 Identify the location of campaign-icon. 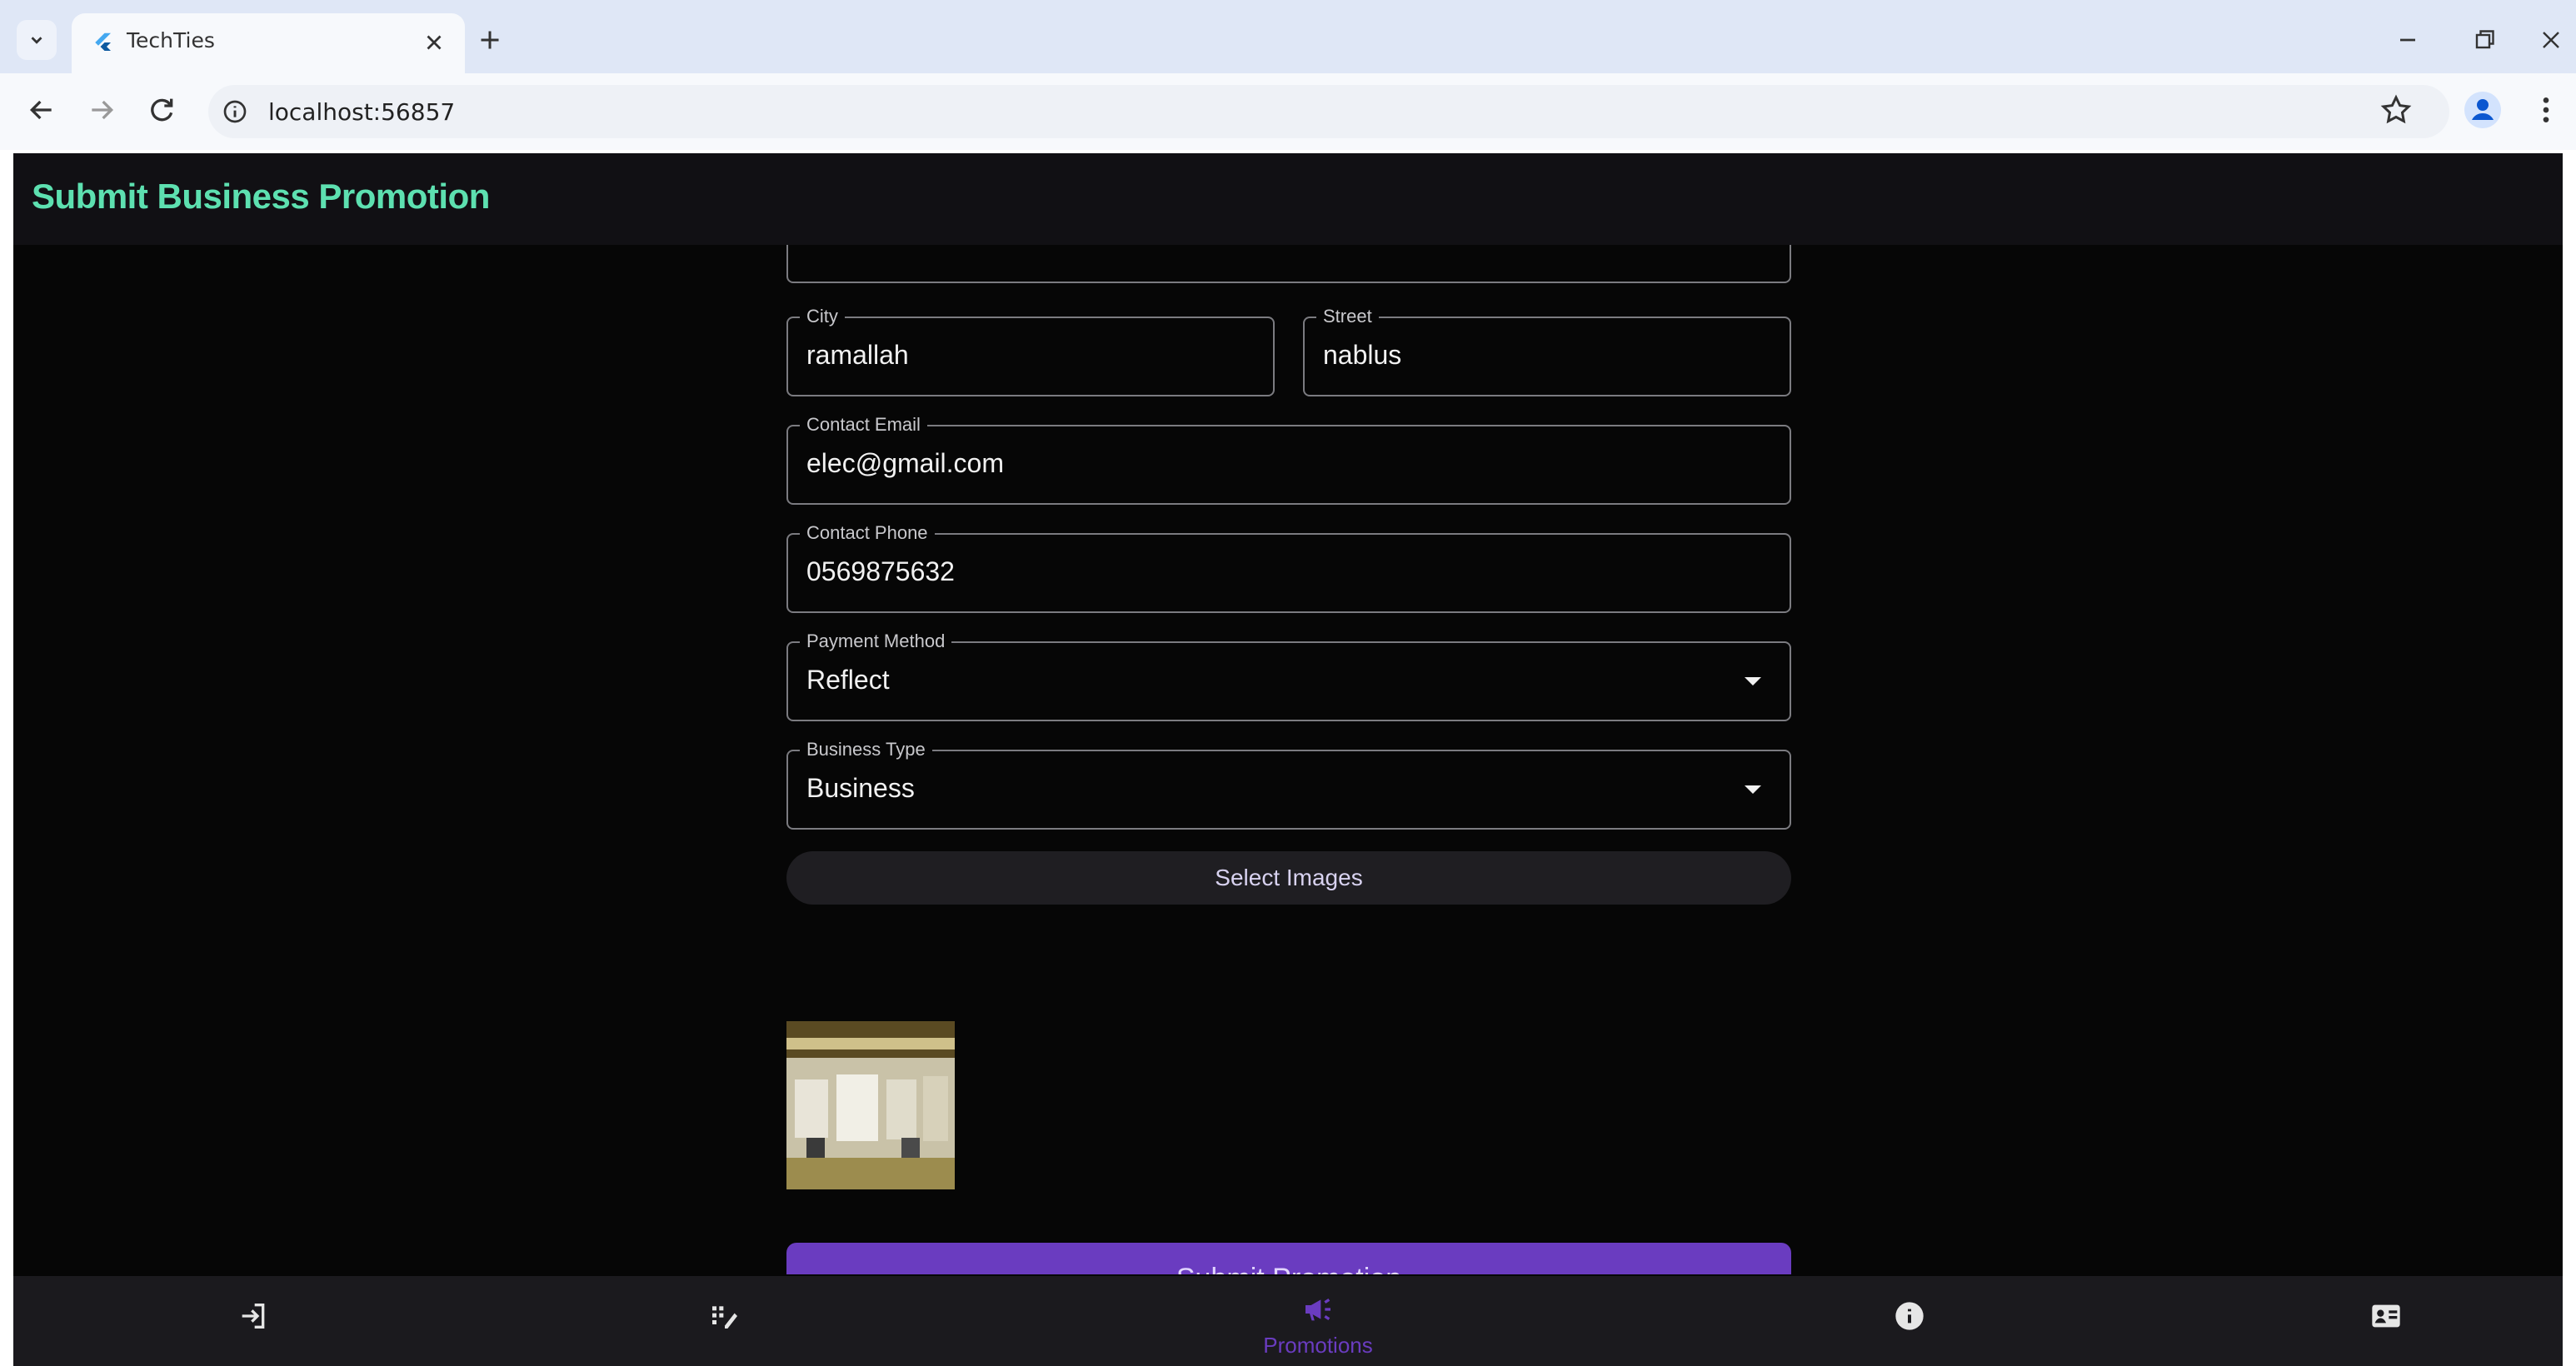
(1317, 1309).